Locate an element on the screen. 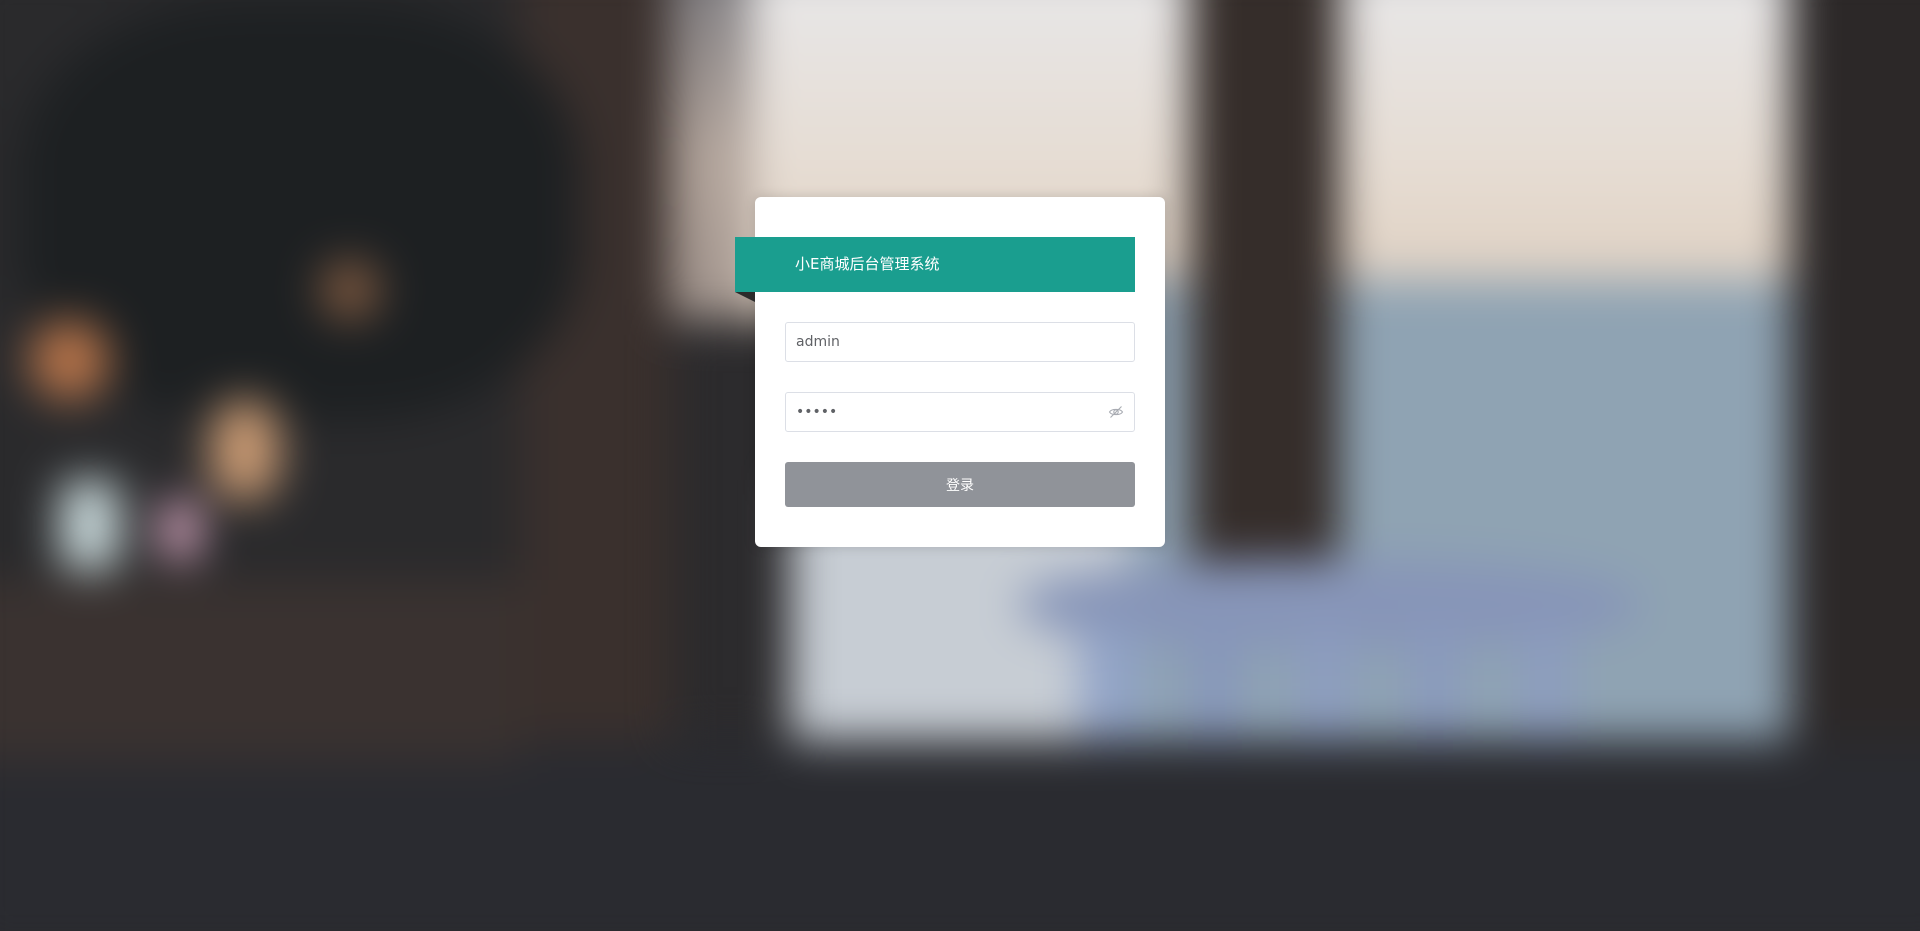  login-header: 小E商城后台管理系统 is located at coordinates (935, 264).